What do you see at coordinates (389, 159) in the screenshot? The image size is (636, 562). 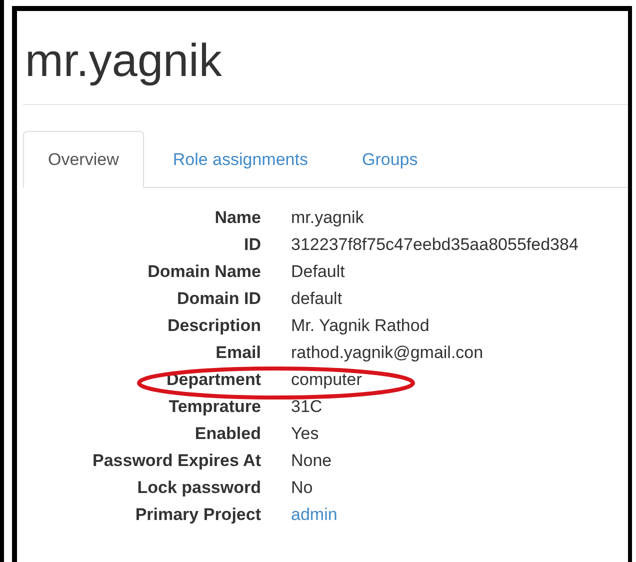 I see `tab: Groups` at bounding box center [389, 159].